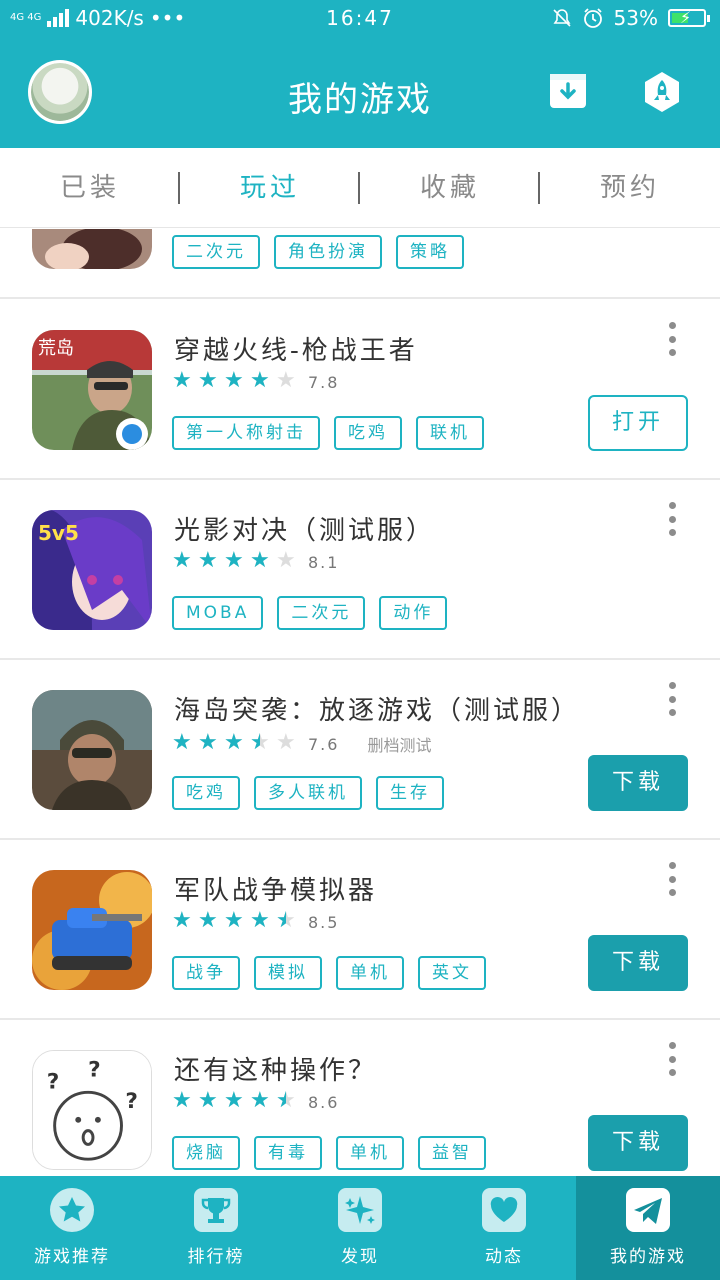  I want to click on download-box-icon, so click(568, 91).